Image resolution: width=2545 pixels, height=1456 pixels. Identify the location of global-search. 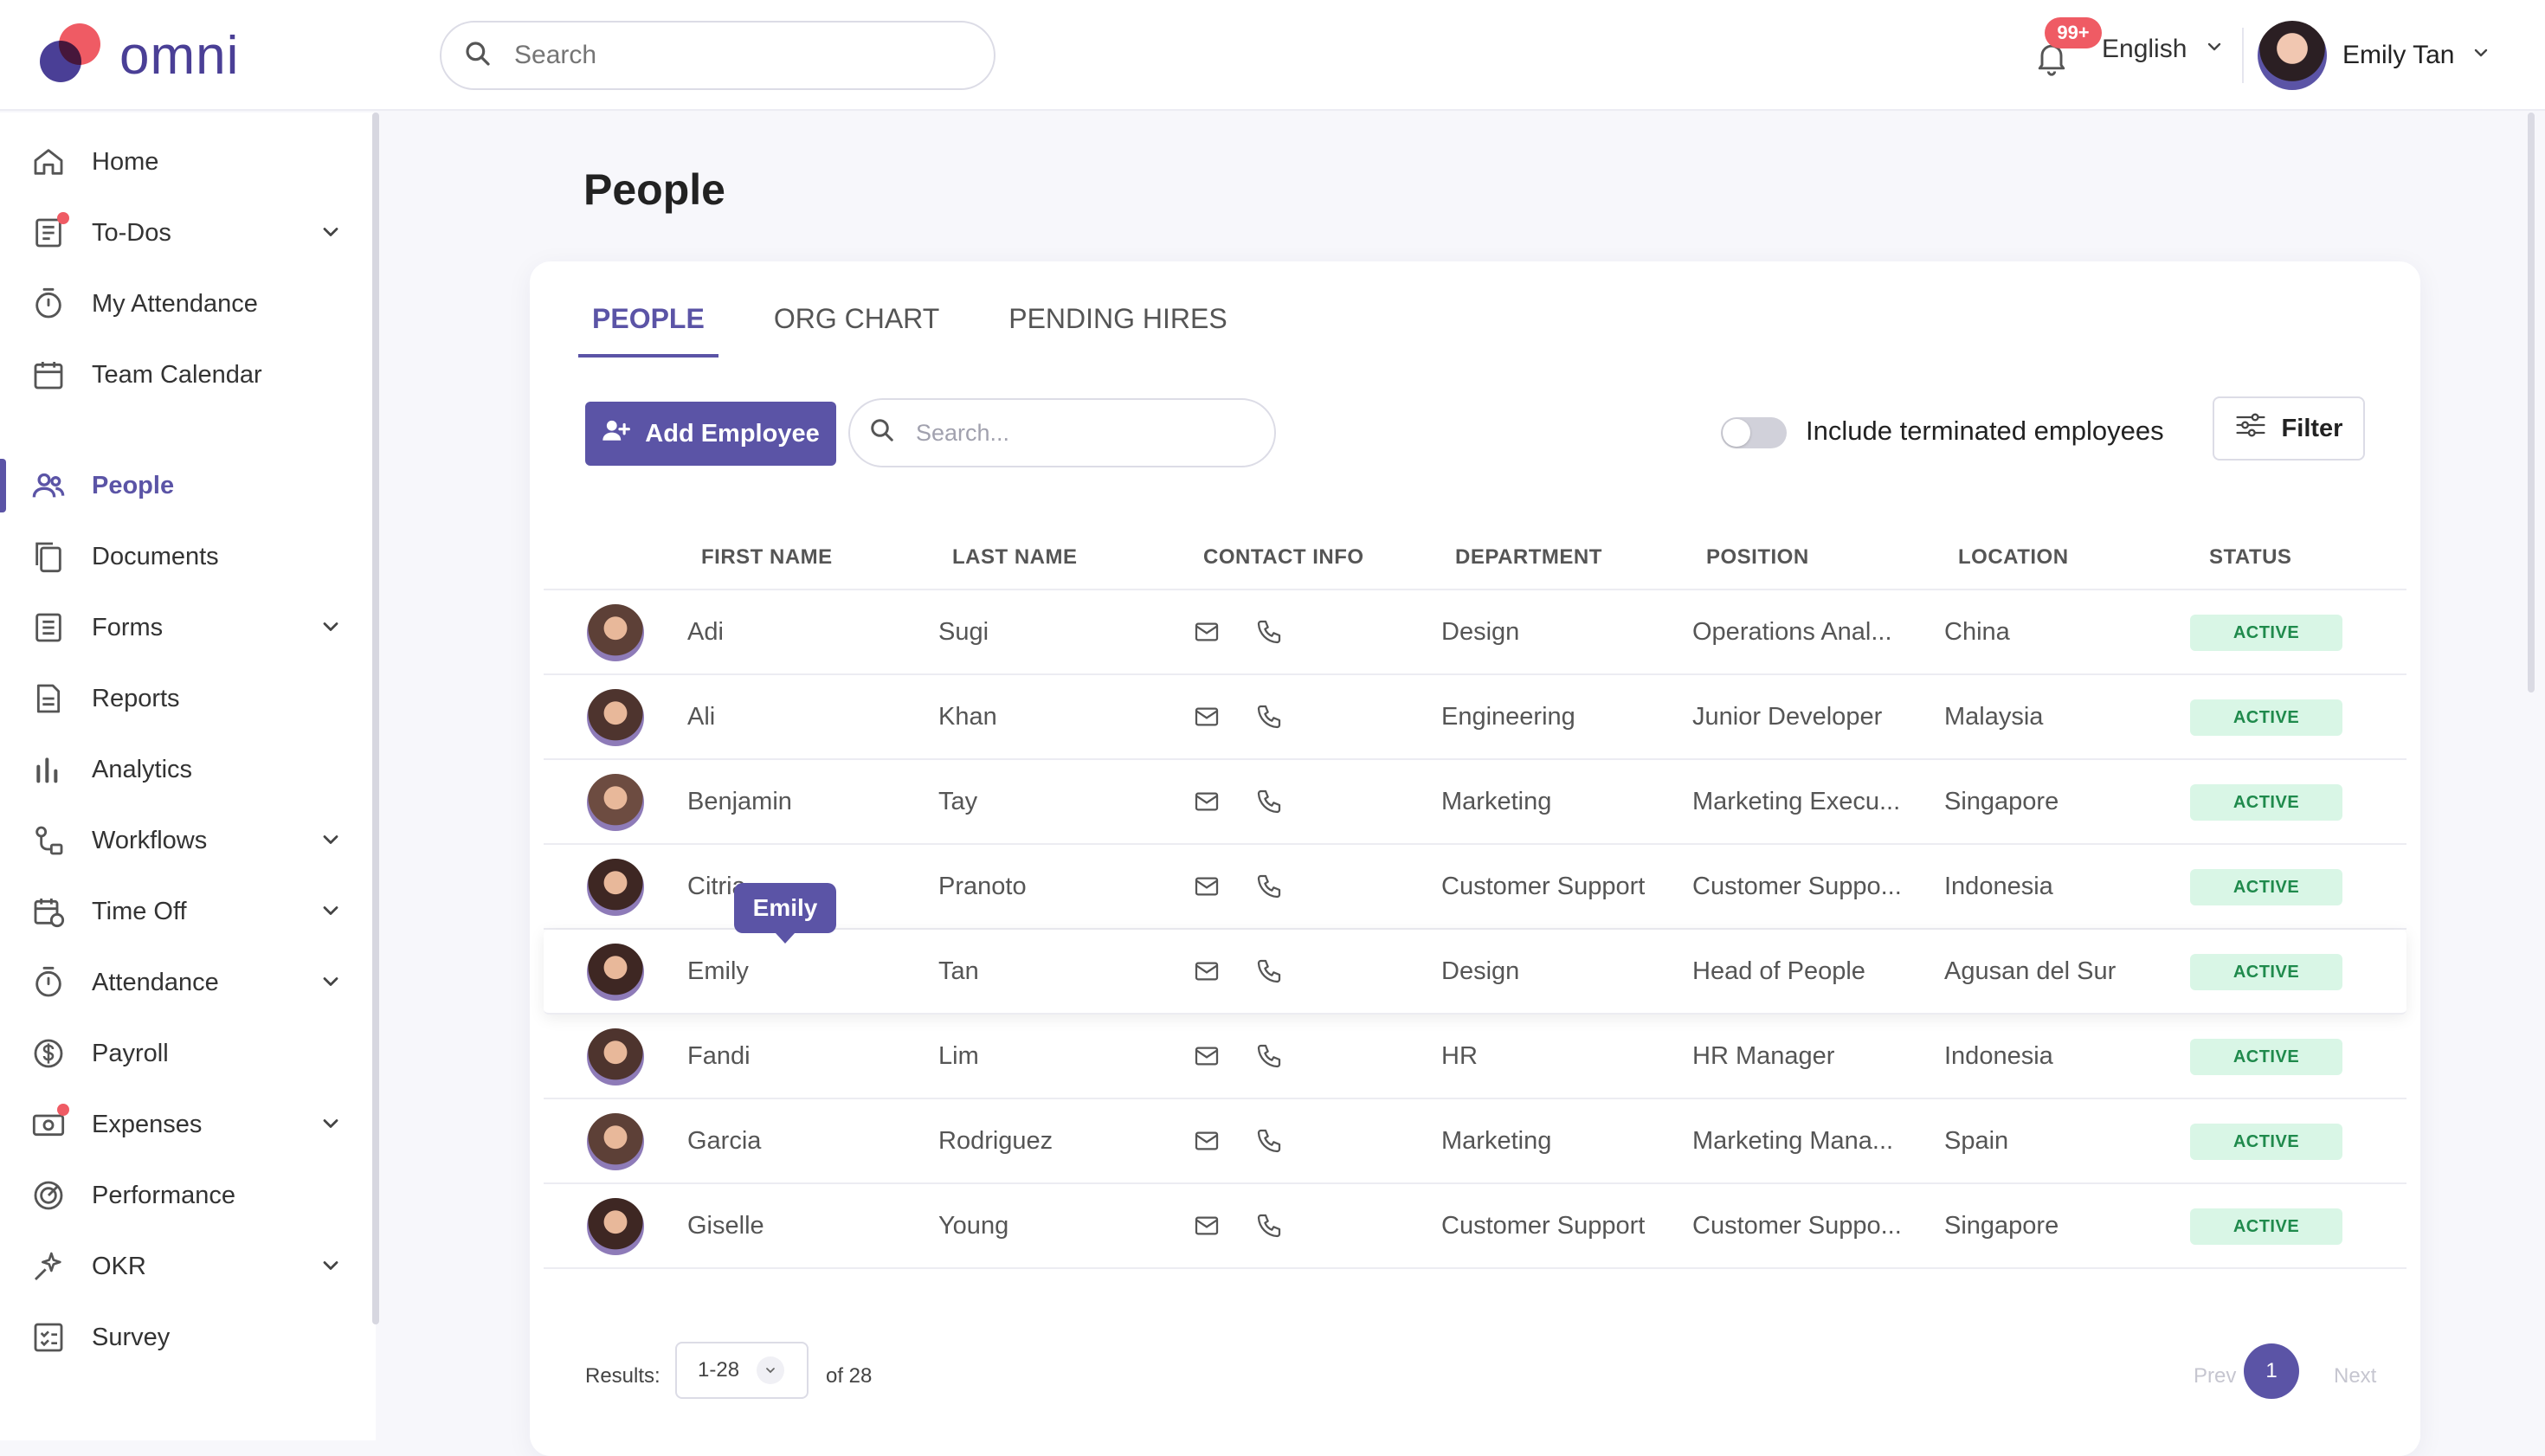
(717, 55).